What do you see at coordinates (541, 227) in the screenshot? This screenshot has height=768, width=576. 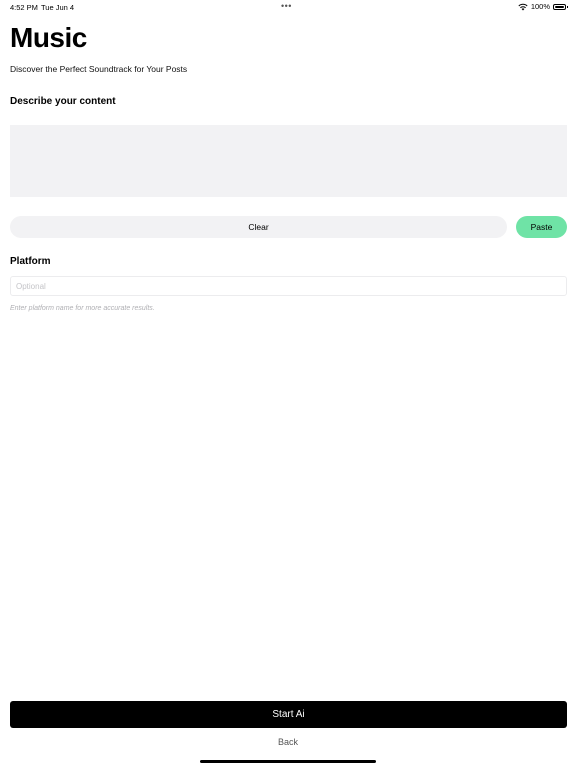 I see `paste-button: Paste` at bounding box center [541, 227].